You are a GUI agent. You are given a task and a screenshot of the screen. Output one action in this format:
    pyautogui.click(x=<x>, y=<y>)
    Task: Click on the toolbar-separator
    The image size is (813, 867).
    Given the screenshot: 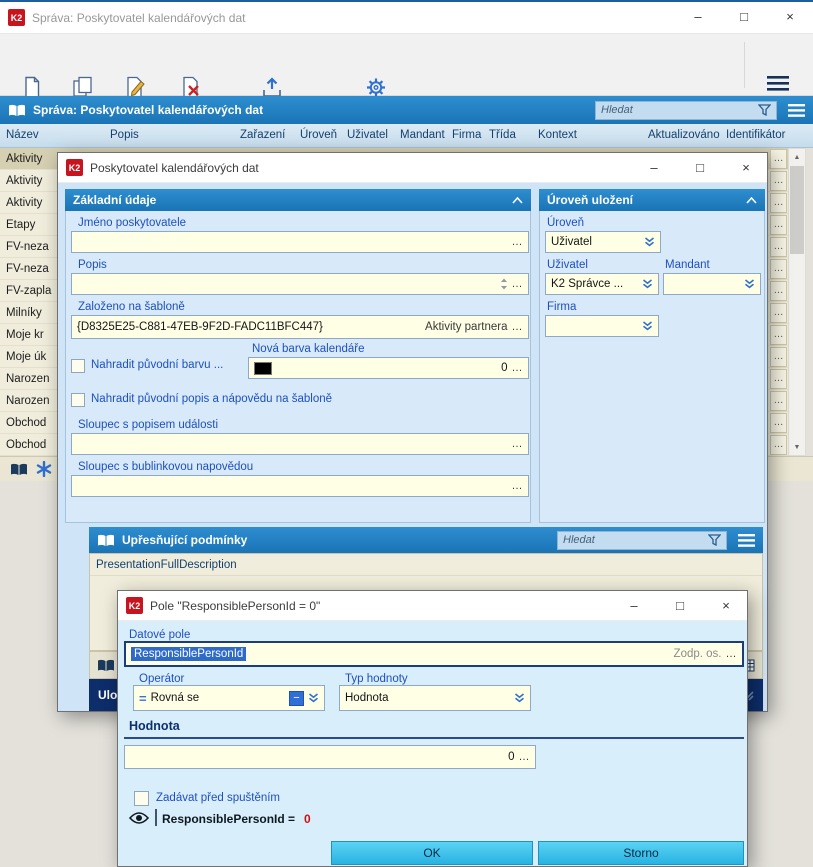 What is the action you would take?
    pyautogui.click(x=744, y=65)
    